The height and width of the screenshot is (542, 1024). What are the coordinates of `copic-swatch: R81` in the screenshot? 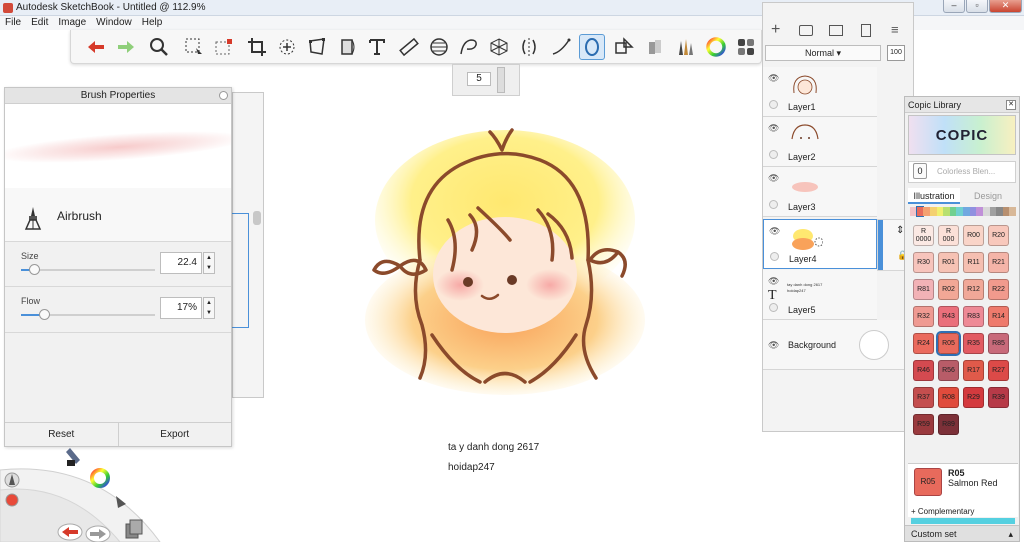 It's located at (923, 289).